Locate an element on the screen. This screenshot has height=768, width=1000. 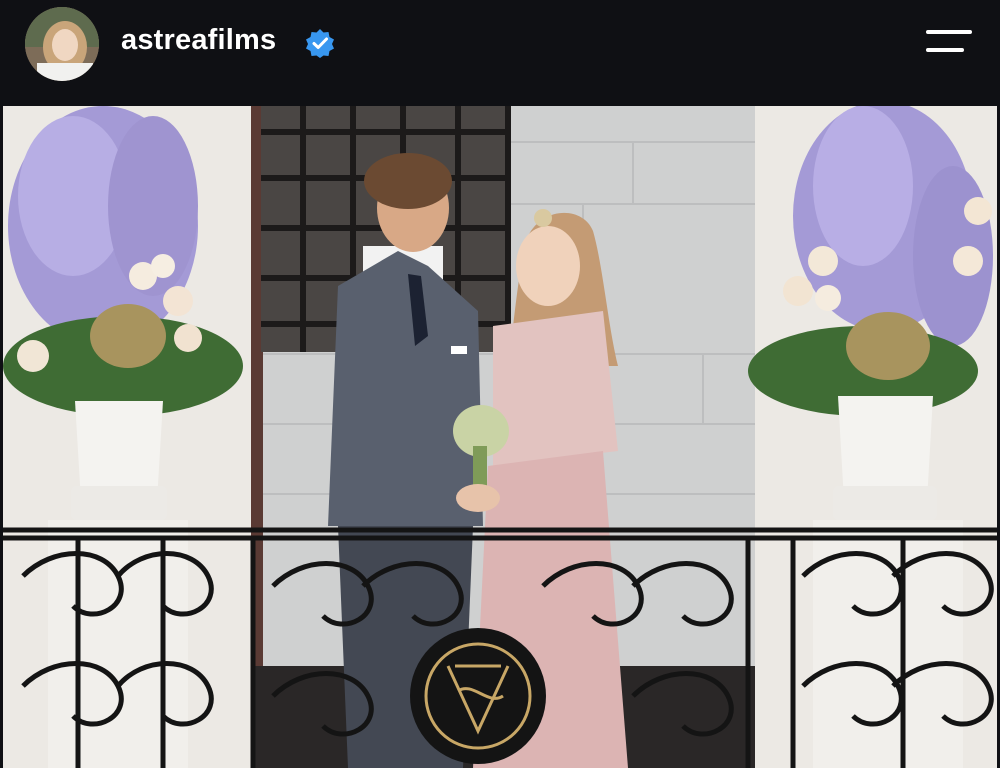
hamburger-menu-icon is located at coordinates (948, 43).